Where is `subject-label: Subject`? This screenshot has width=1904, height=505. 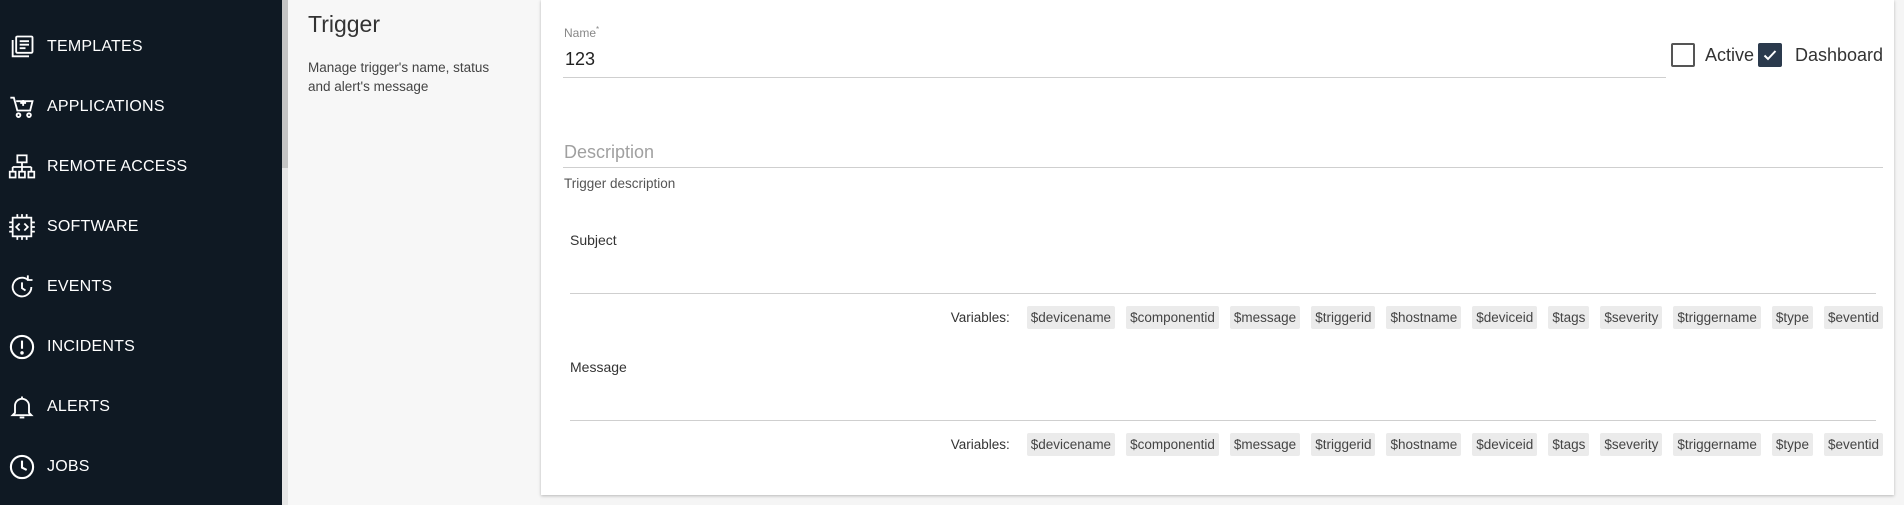 subject-label: Subject is located at coordinates (593, 240).